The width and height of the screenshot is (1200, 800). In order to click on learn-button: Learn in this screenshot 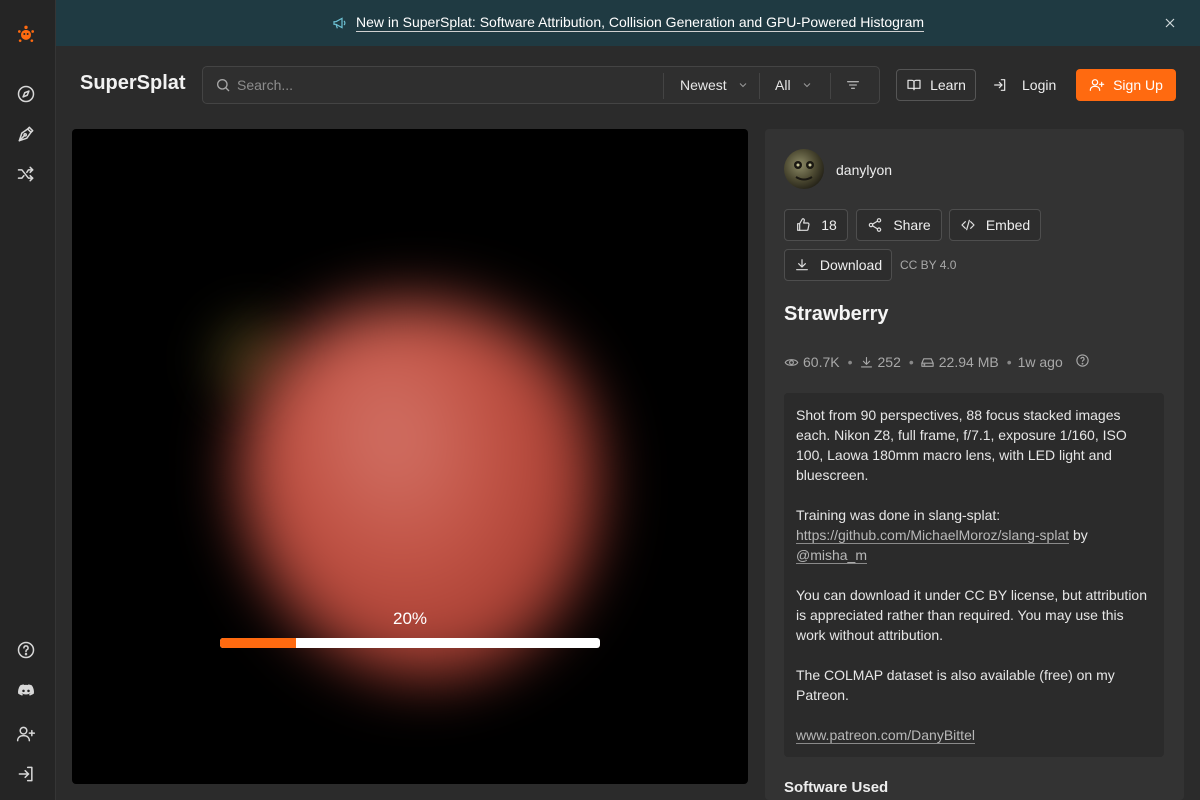, I will do `click(936, 85)`.